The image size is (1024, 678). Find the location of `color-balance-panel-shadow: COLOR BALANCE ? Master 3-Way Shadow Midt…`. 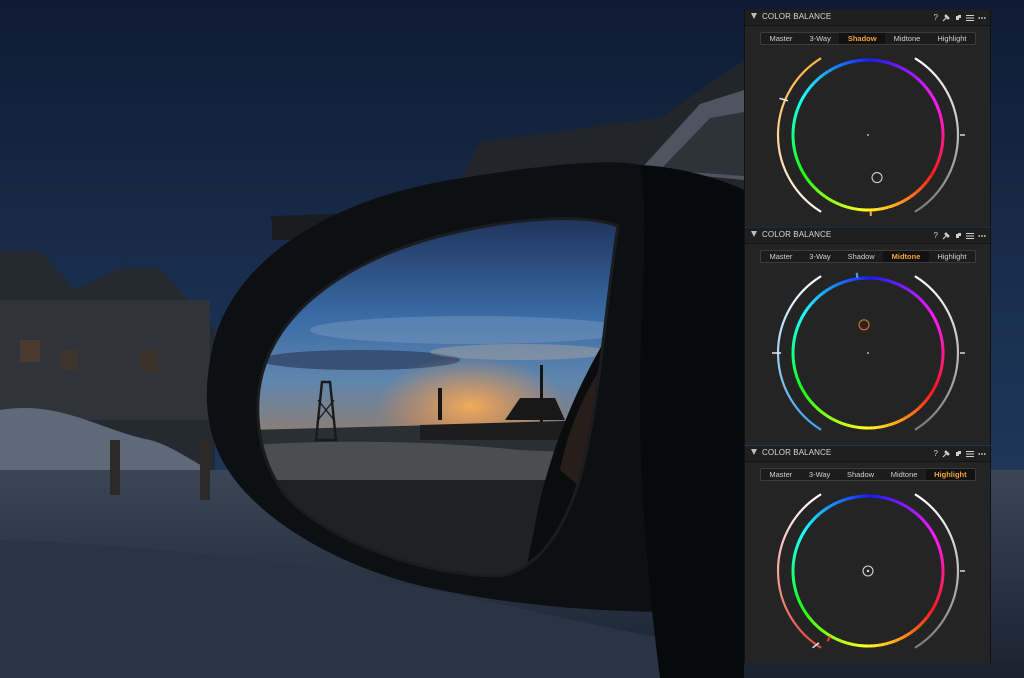

color-balance-panel-shadow: COLOR BALANCE ? Master 3-Way Shadow Midt… is located at coordinates (867, 118).